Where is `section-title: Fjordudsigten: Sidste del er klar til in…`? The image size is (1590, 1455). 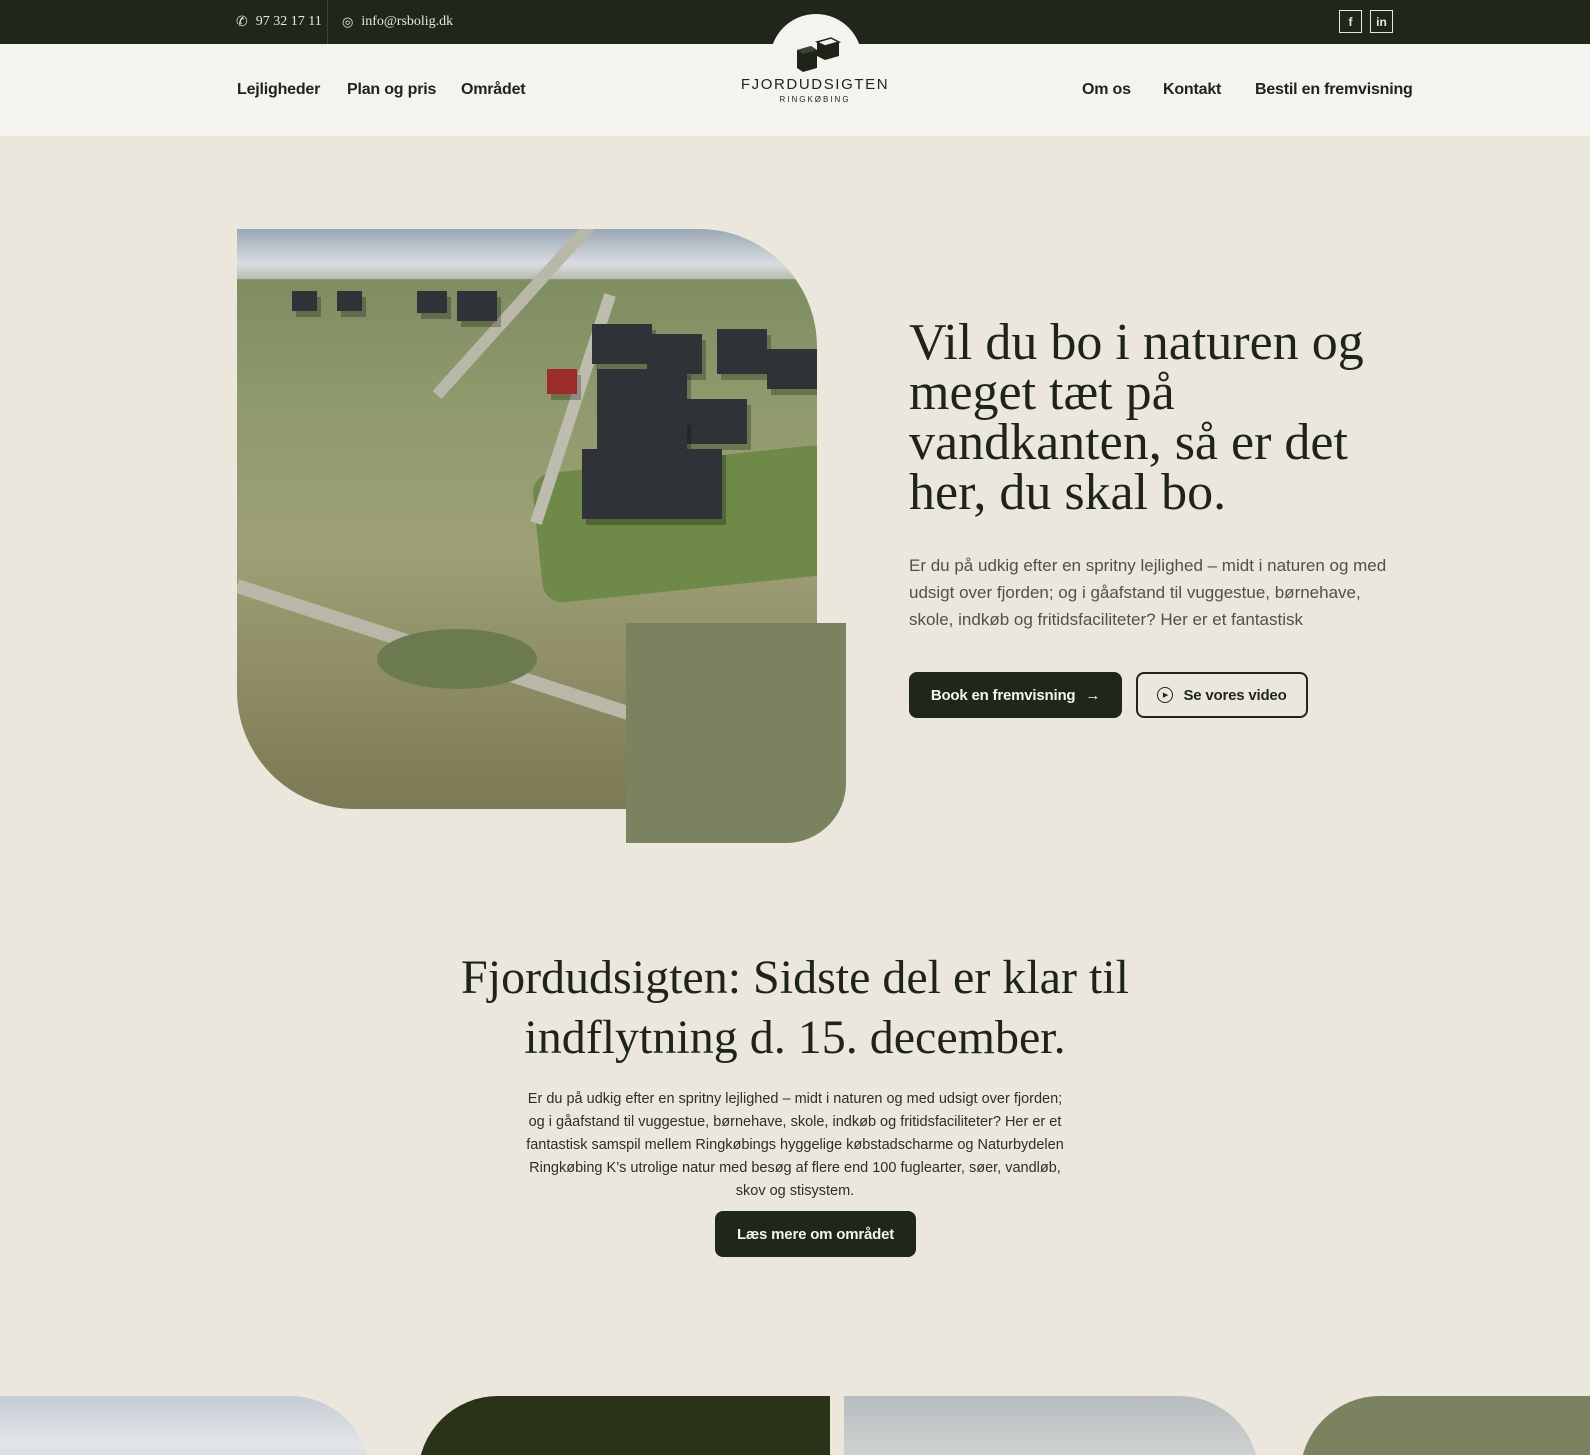 section-title: Fjordudsigten: Sidste del er klar til in… is located at coordinates (795, 1007).